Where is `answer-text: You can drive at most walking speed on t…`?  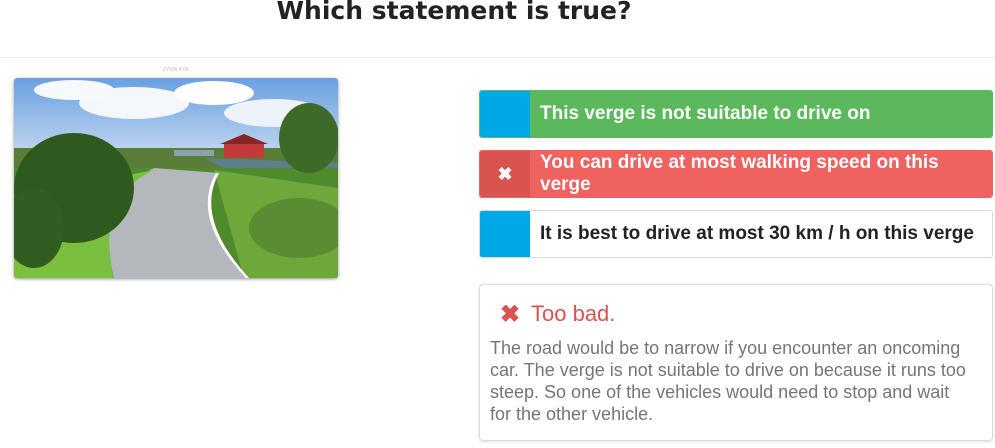 answer-text: You can drive at most walking speed on t… is located at coordinates (761, 174).